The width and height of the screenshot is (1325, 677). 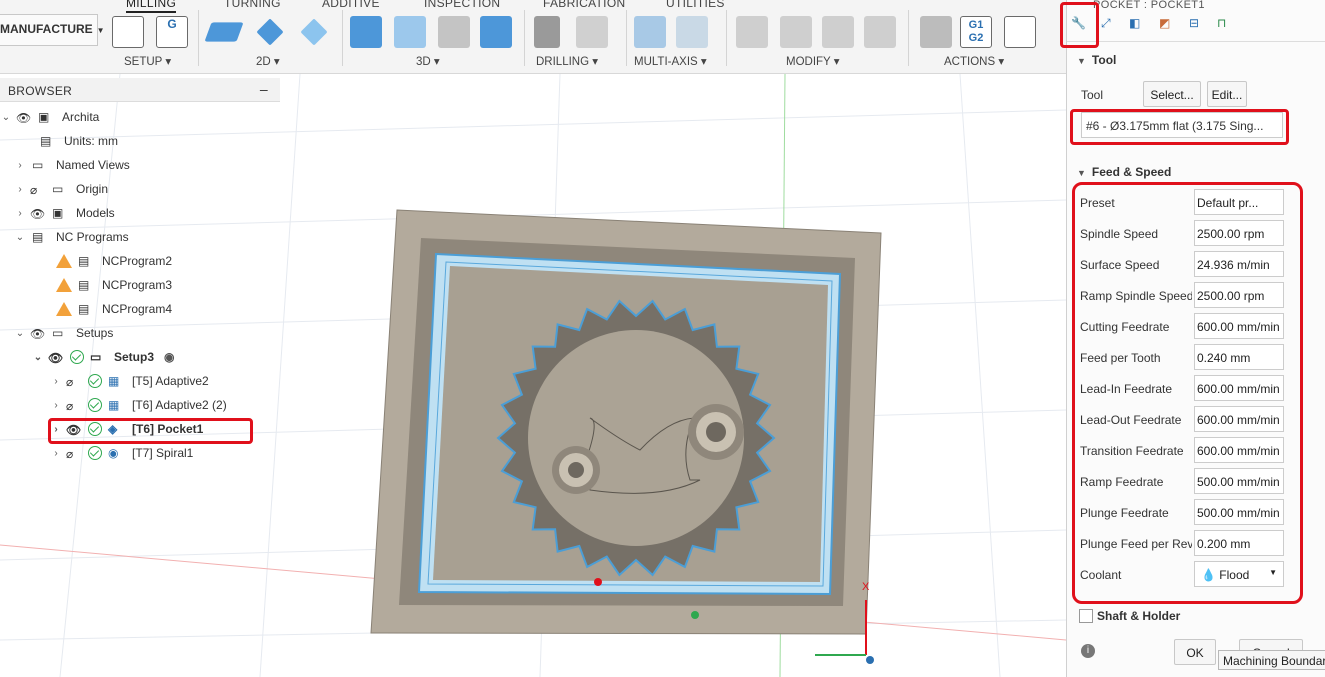 I want to click on group-label-actions: ACTIONS ▾, so click(x=974, y=61).